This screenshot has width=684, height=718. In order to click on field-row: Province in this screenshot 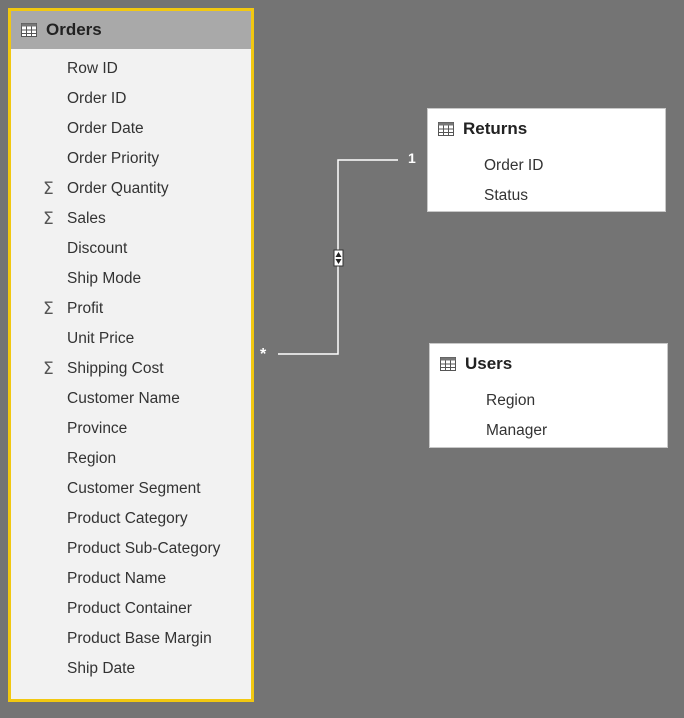, I will do `click(131, 429)`.